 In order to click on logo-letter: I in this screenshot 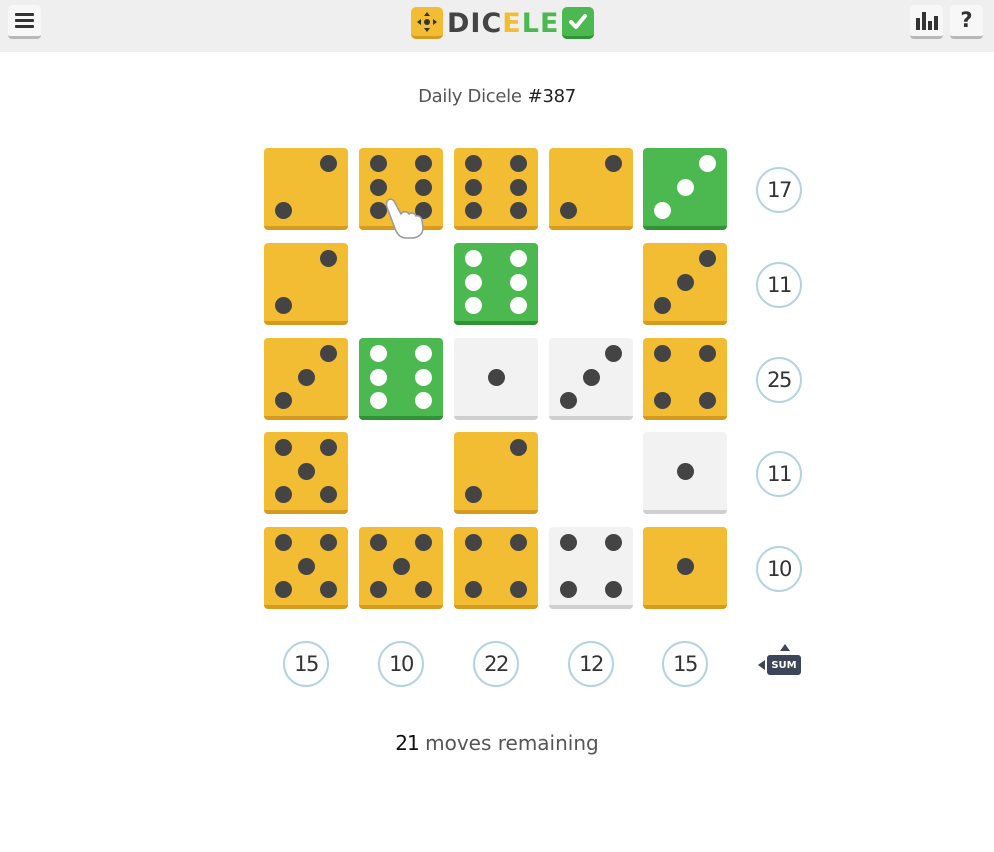, I will do `click(476, 23)`.